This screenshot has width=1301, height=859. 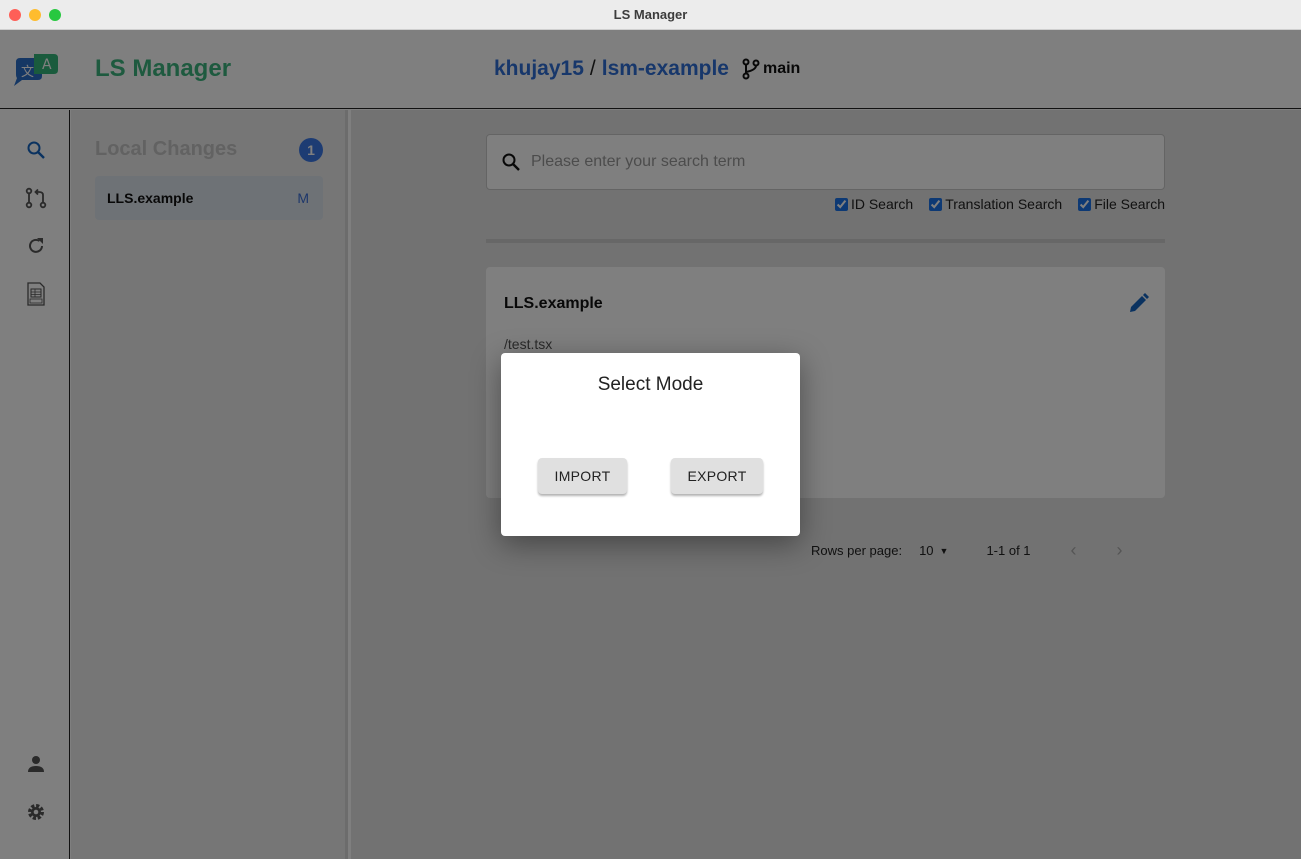 I want to click on dialog-title: Select Mode, so click(x=650, y=384).